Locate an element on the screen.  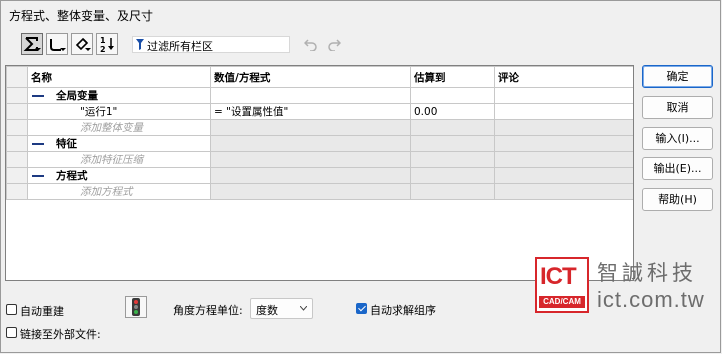
ict-logo: ICT CAD/CAM is located at coordinates (562, 285).